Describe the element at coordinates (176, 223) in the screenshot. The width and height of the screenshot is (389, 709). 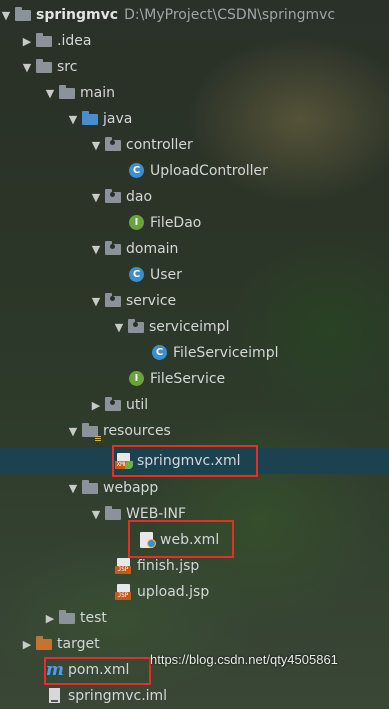
I see `tree-label: FileDao` at that location.